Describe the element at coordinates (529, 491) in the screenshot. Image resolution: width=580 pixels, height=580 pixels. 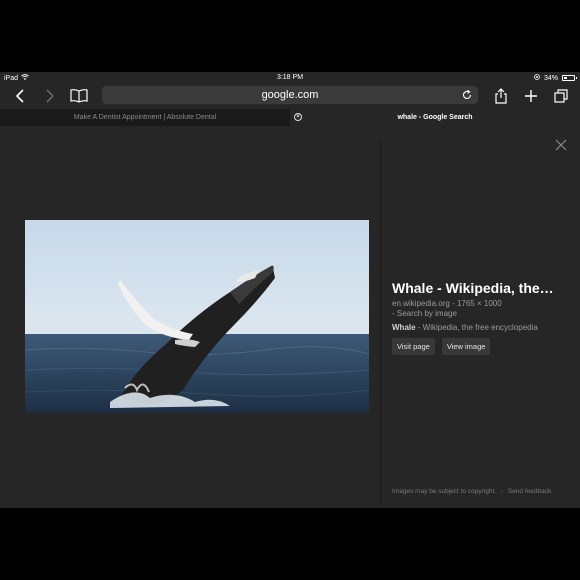
I see `send-feedback-link: Send feedback` at that location.